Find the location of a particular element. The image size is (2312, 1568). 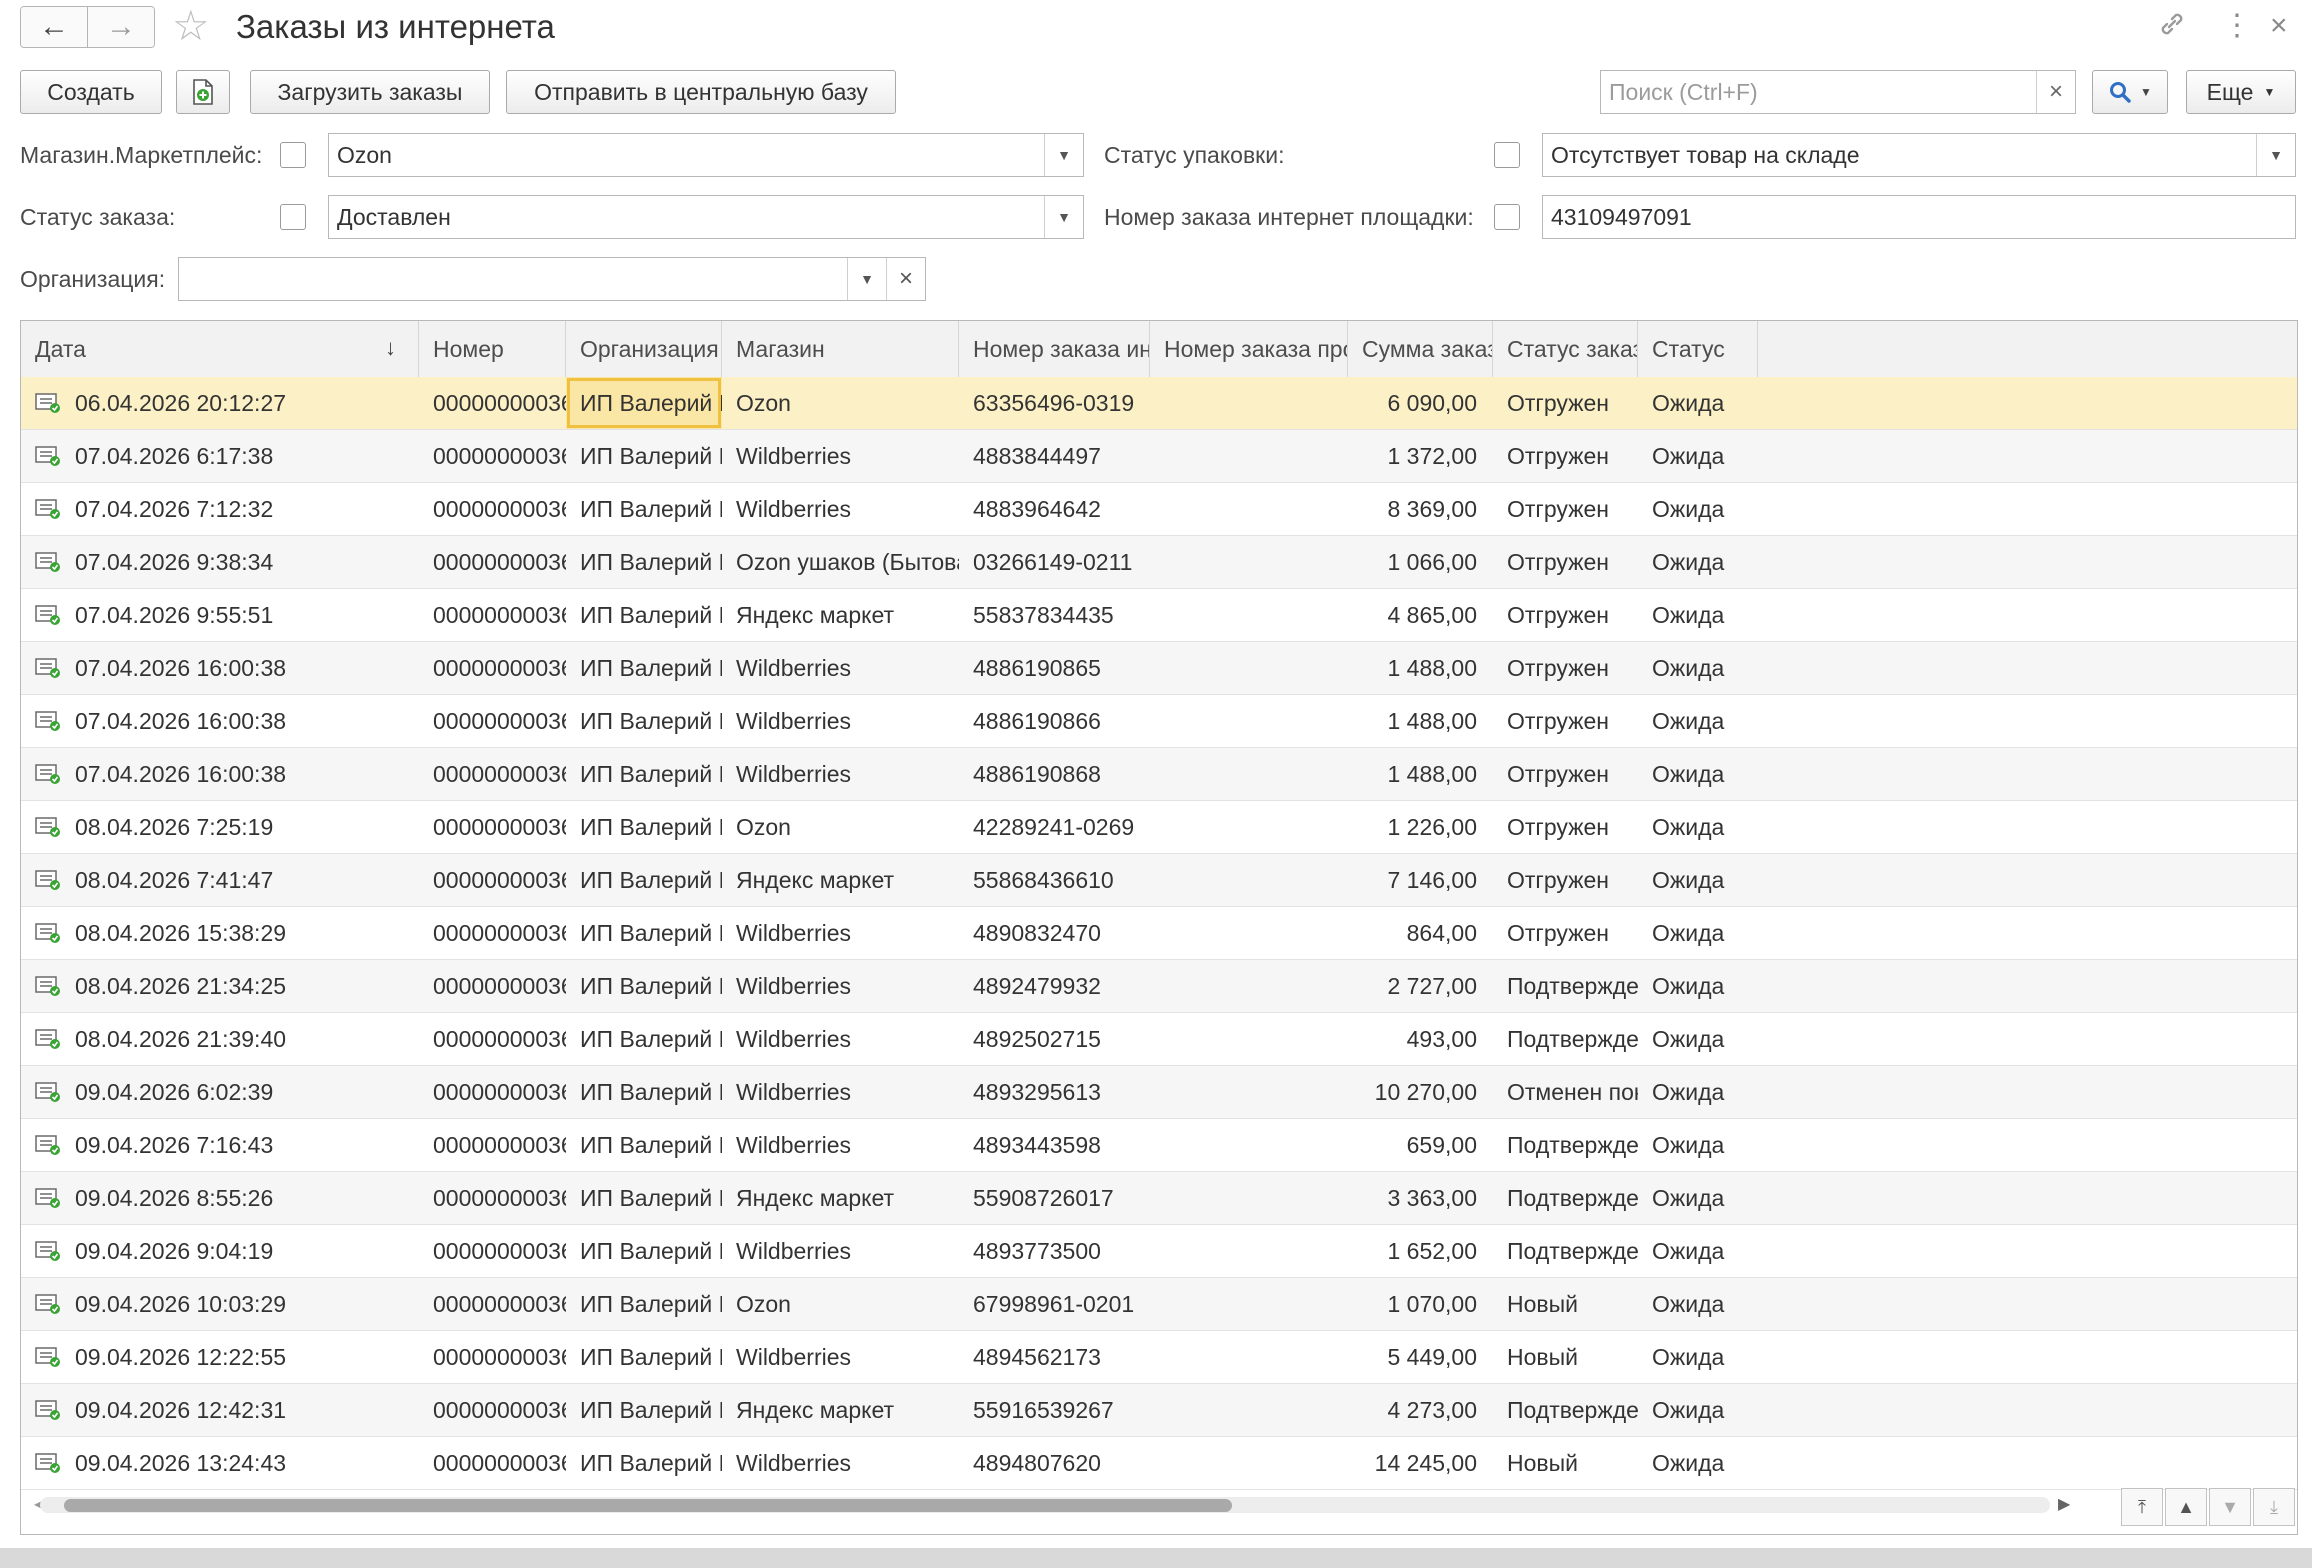

horizontal-scroll-thumb is located at coordinates (648, 1505).